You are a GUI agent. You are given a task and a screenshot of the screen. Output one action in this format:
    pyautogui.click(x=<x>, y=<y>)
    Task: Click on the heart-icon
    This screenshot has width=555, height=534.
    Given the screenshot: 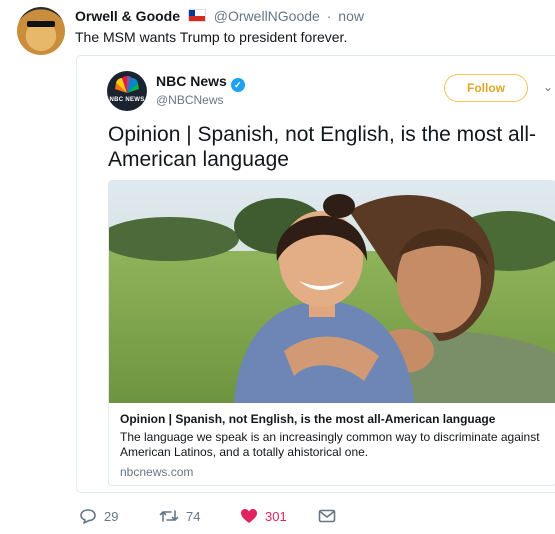 What is the action you would take?
    pyautogui.click(x=249, y=516)
    